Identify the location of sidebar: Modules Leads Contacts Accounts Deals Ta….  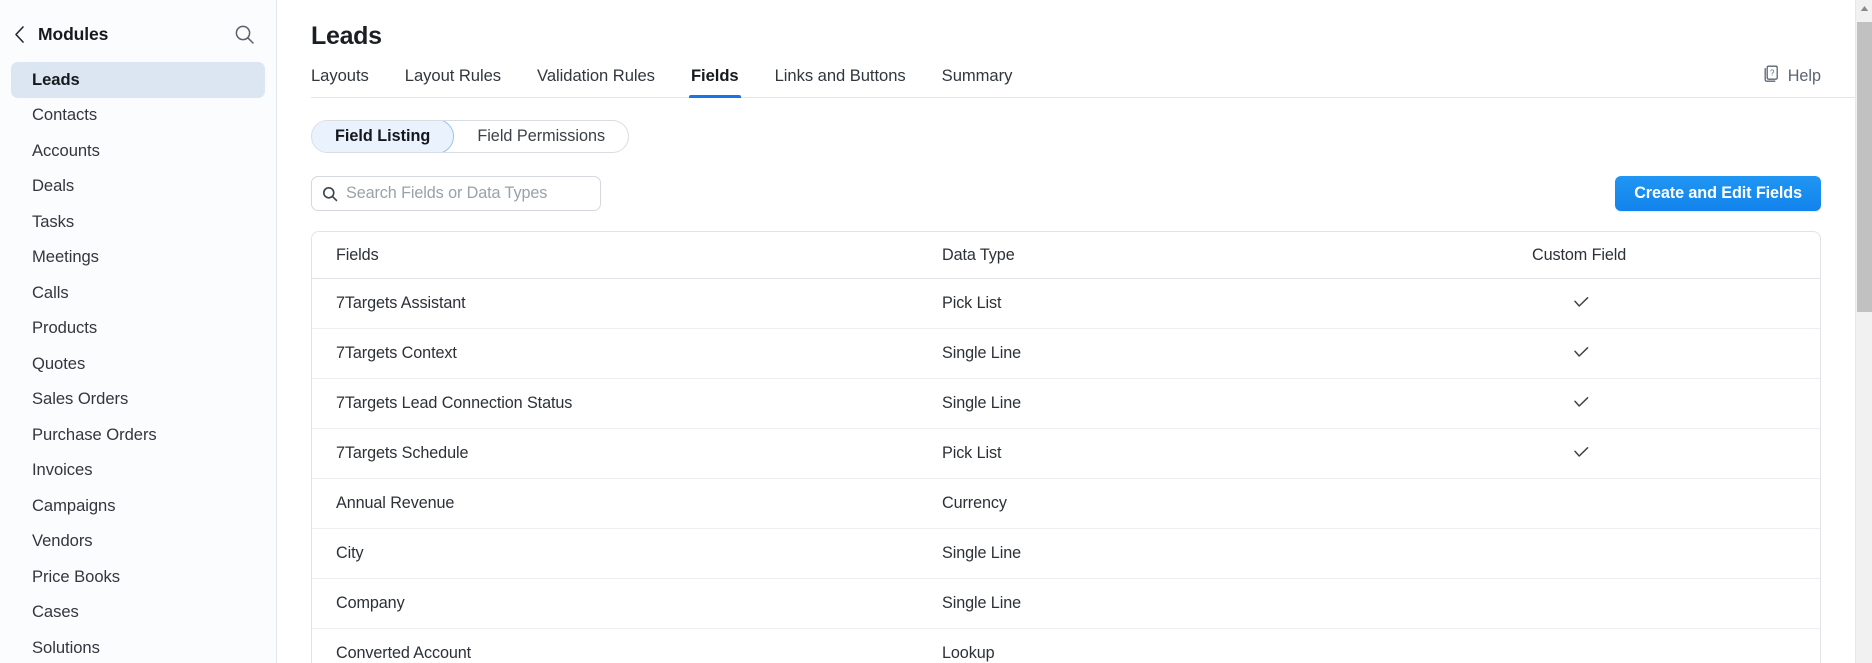
(138, 331).